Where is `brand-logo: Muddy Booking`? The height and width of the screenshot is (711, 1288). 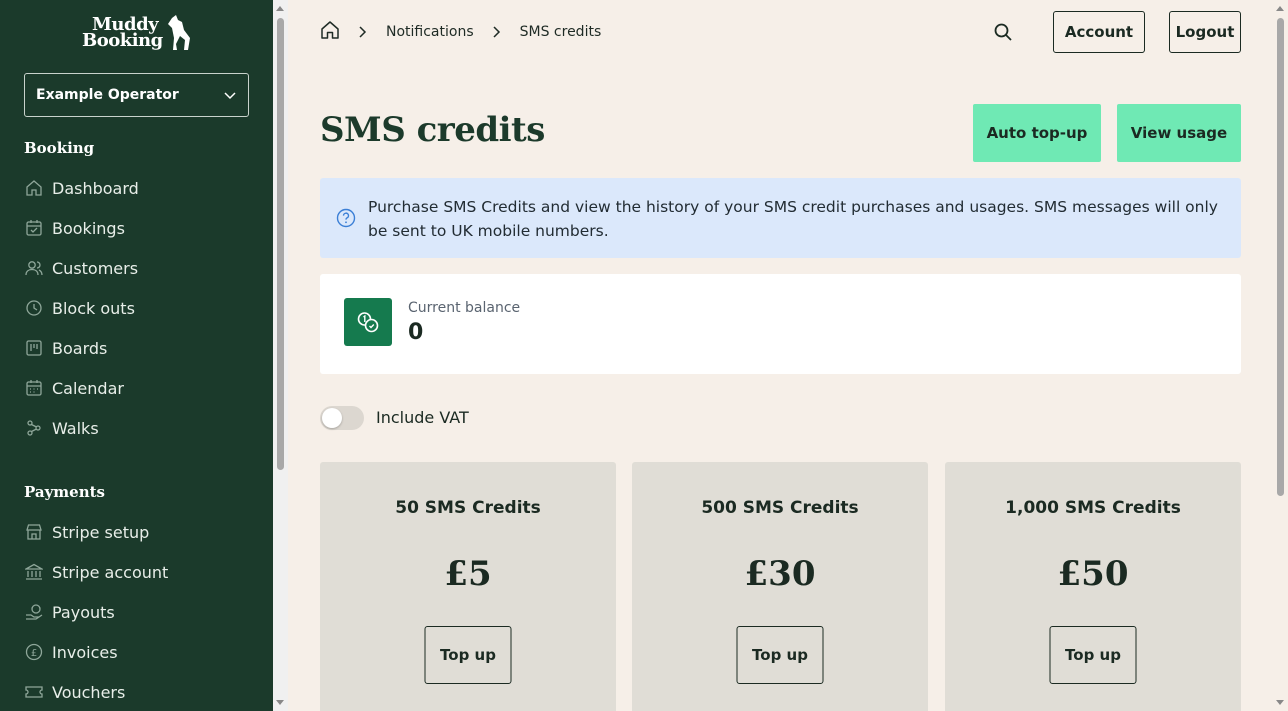 brand-logo: Muddy Booking is located at coordinates (138, 34).